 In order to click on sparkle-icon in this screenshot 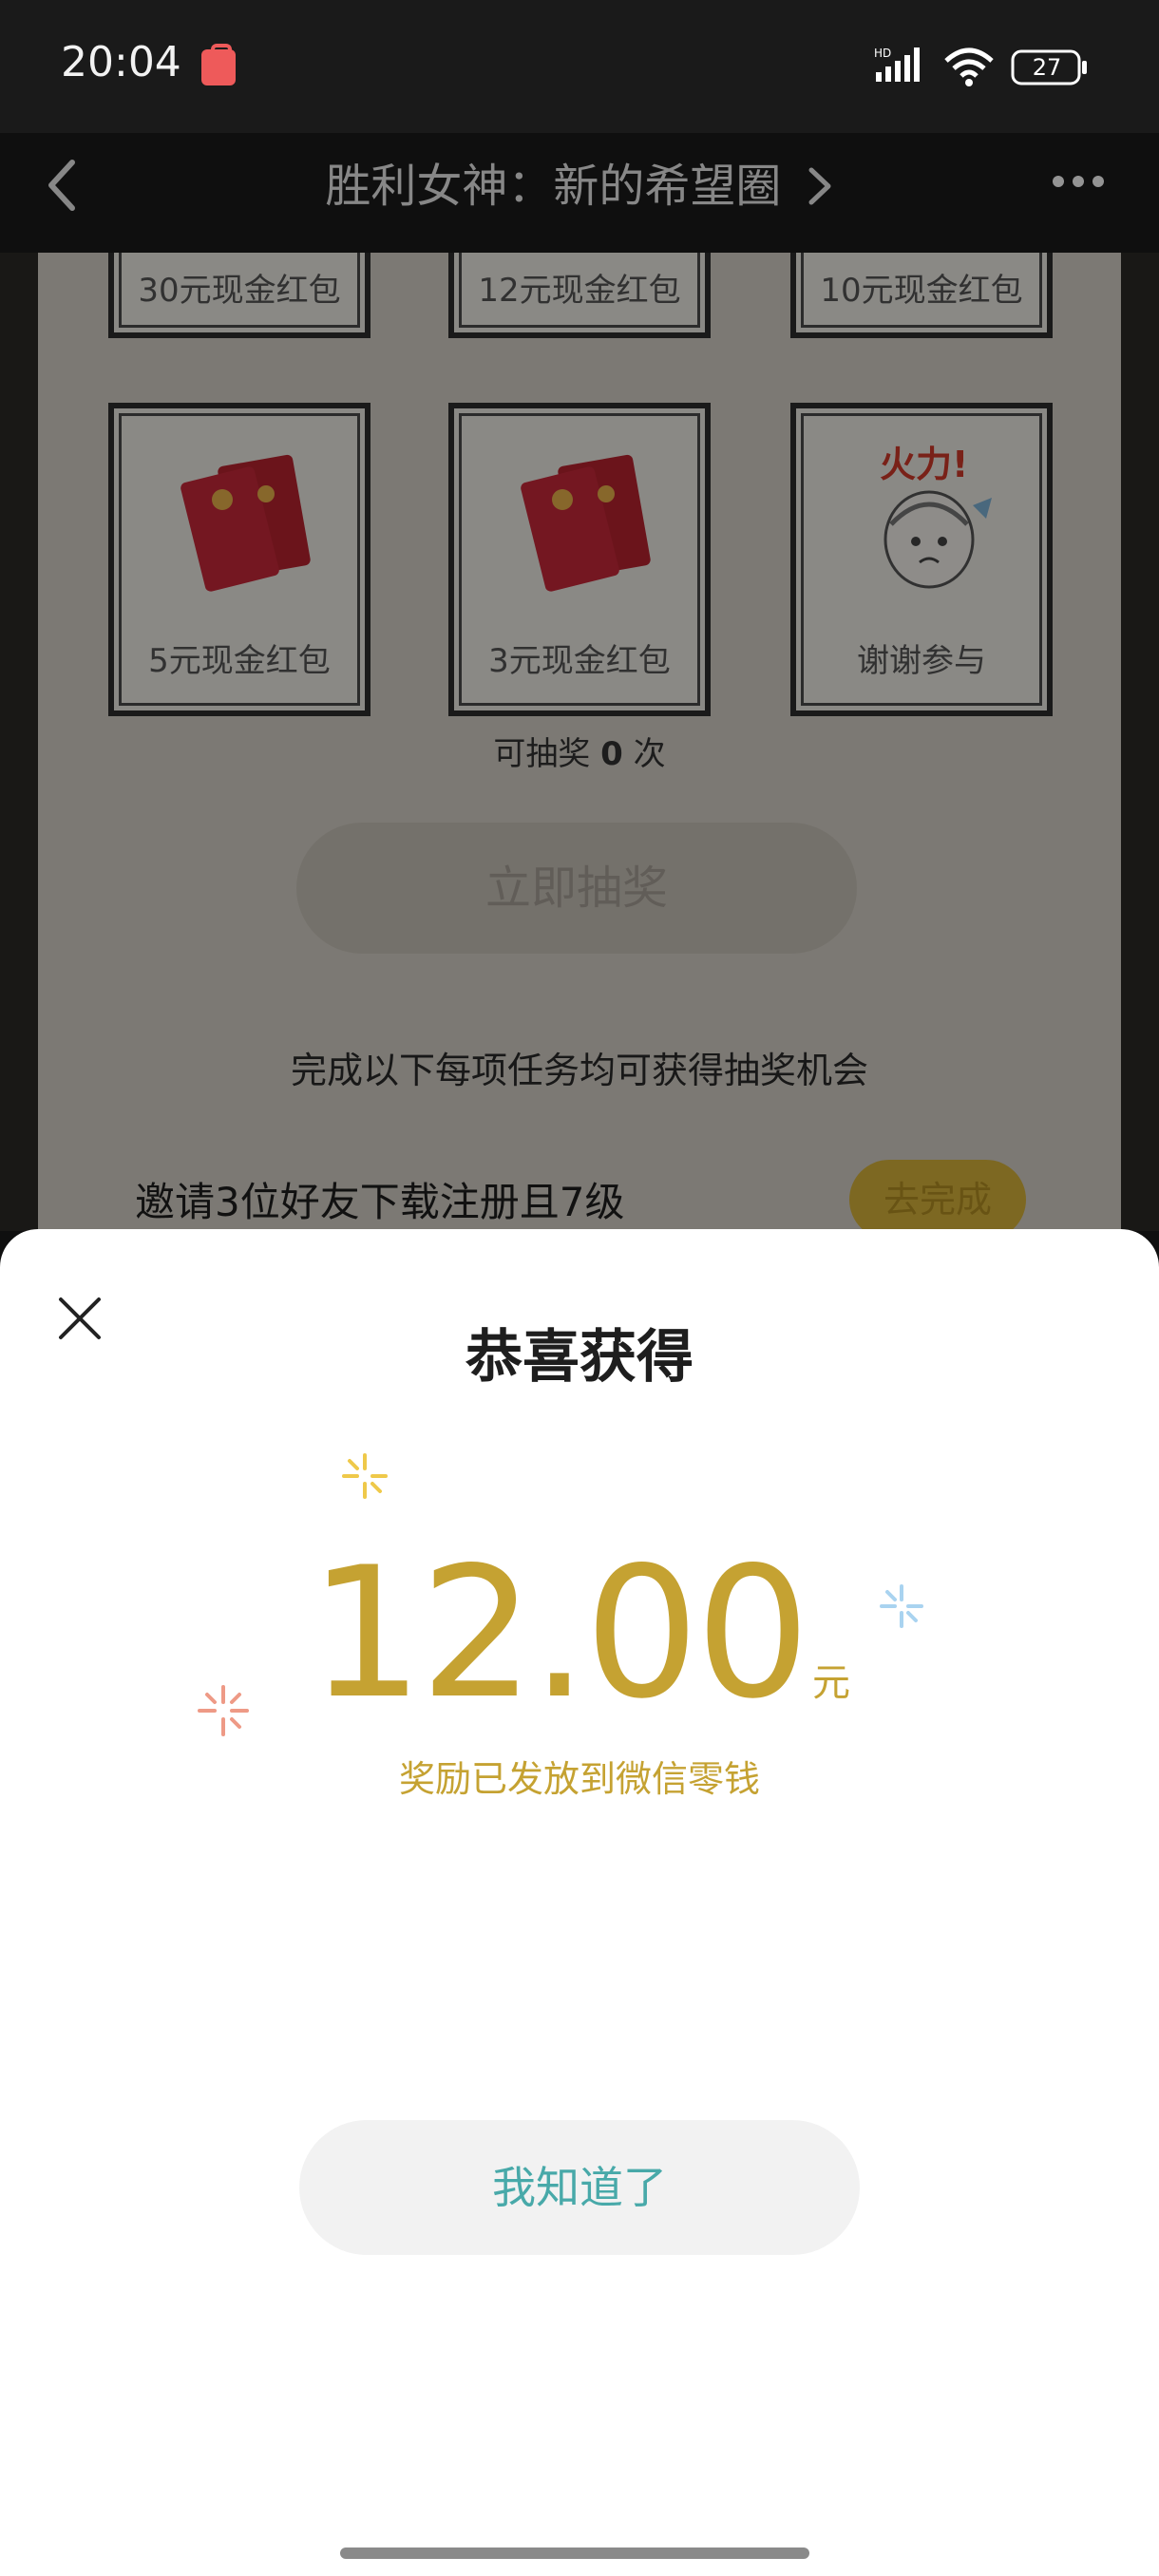, I will do `click(365, 1476)`.